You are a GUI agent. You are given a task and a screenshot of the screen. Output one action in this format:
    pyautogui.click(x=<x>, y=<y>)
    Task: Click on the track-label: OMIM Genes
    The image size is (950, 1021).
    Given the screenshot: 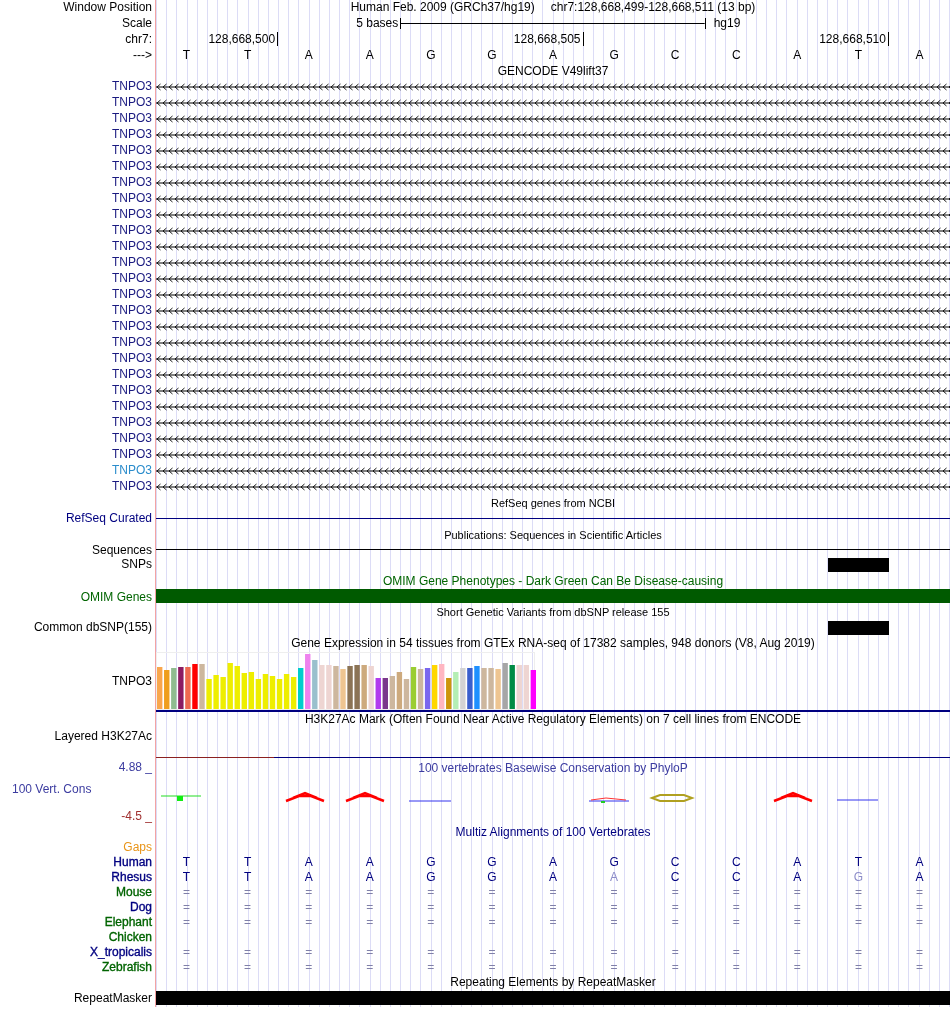 What is the action you would take?
    pyautogui.click(x=116, y=597)
    